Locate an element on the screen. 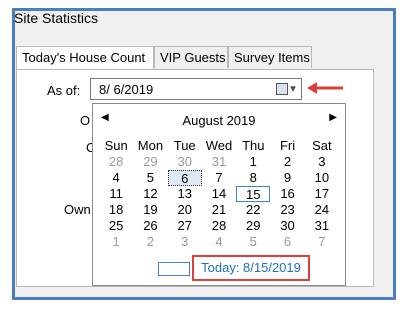  calendar-week-row: 11 12 13 14 15 16 17 is located at coordinates (219, 194).